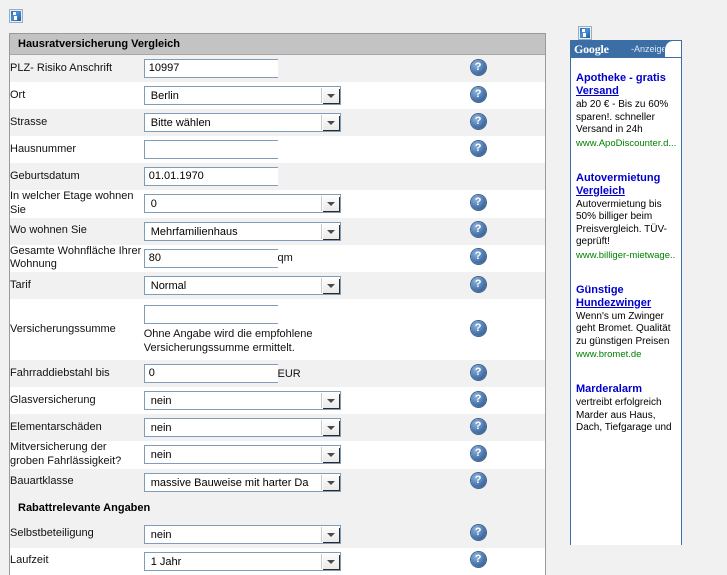 This screenshot has width=727, height=575. What do you see at coordinates (77, 149) in the screenshot?
I see `field-label: Hausnummer` at bounding box center [77, 149].